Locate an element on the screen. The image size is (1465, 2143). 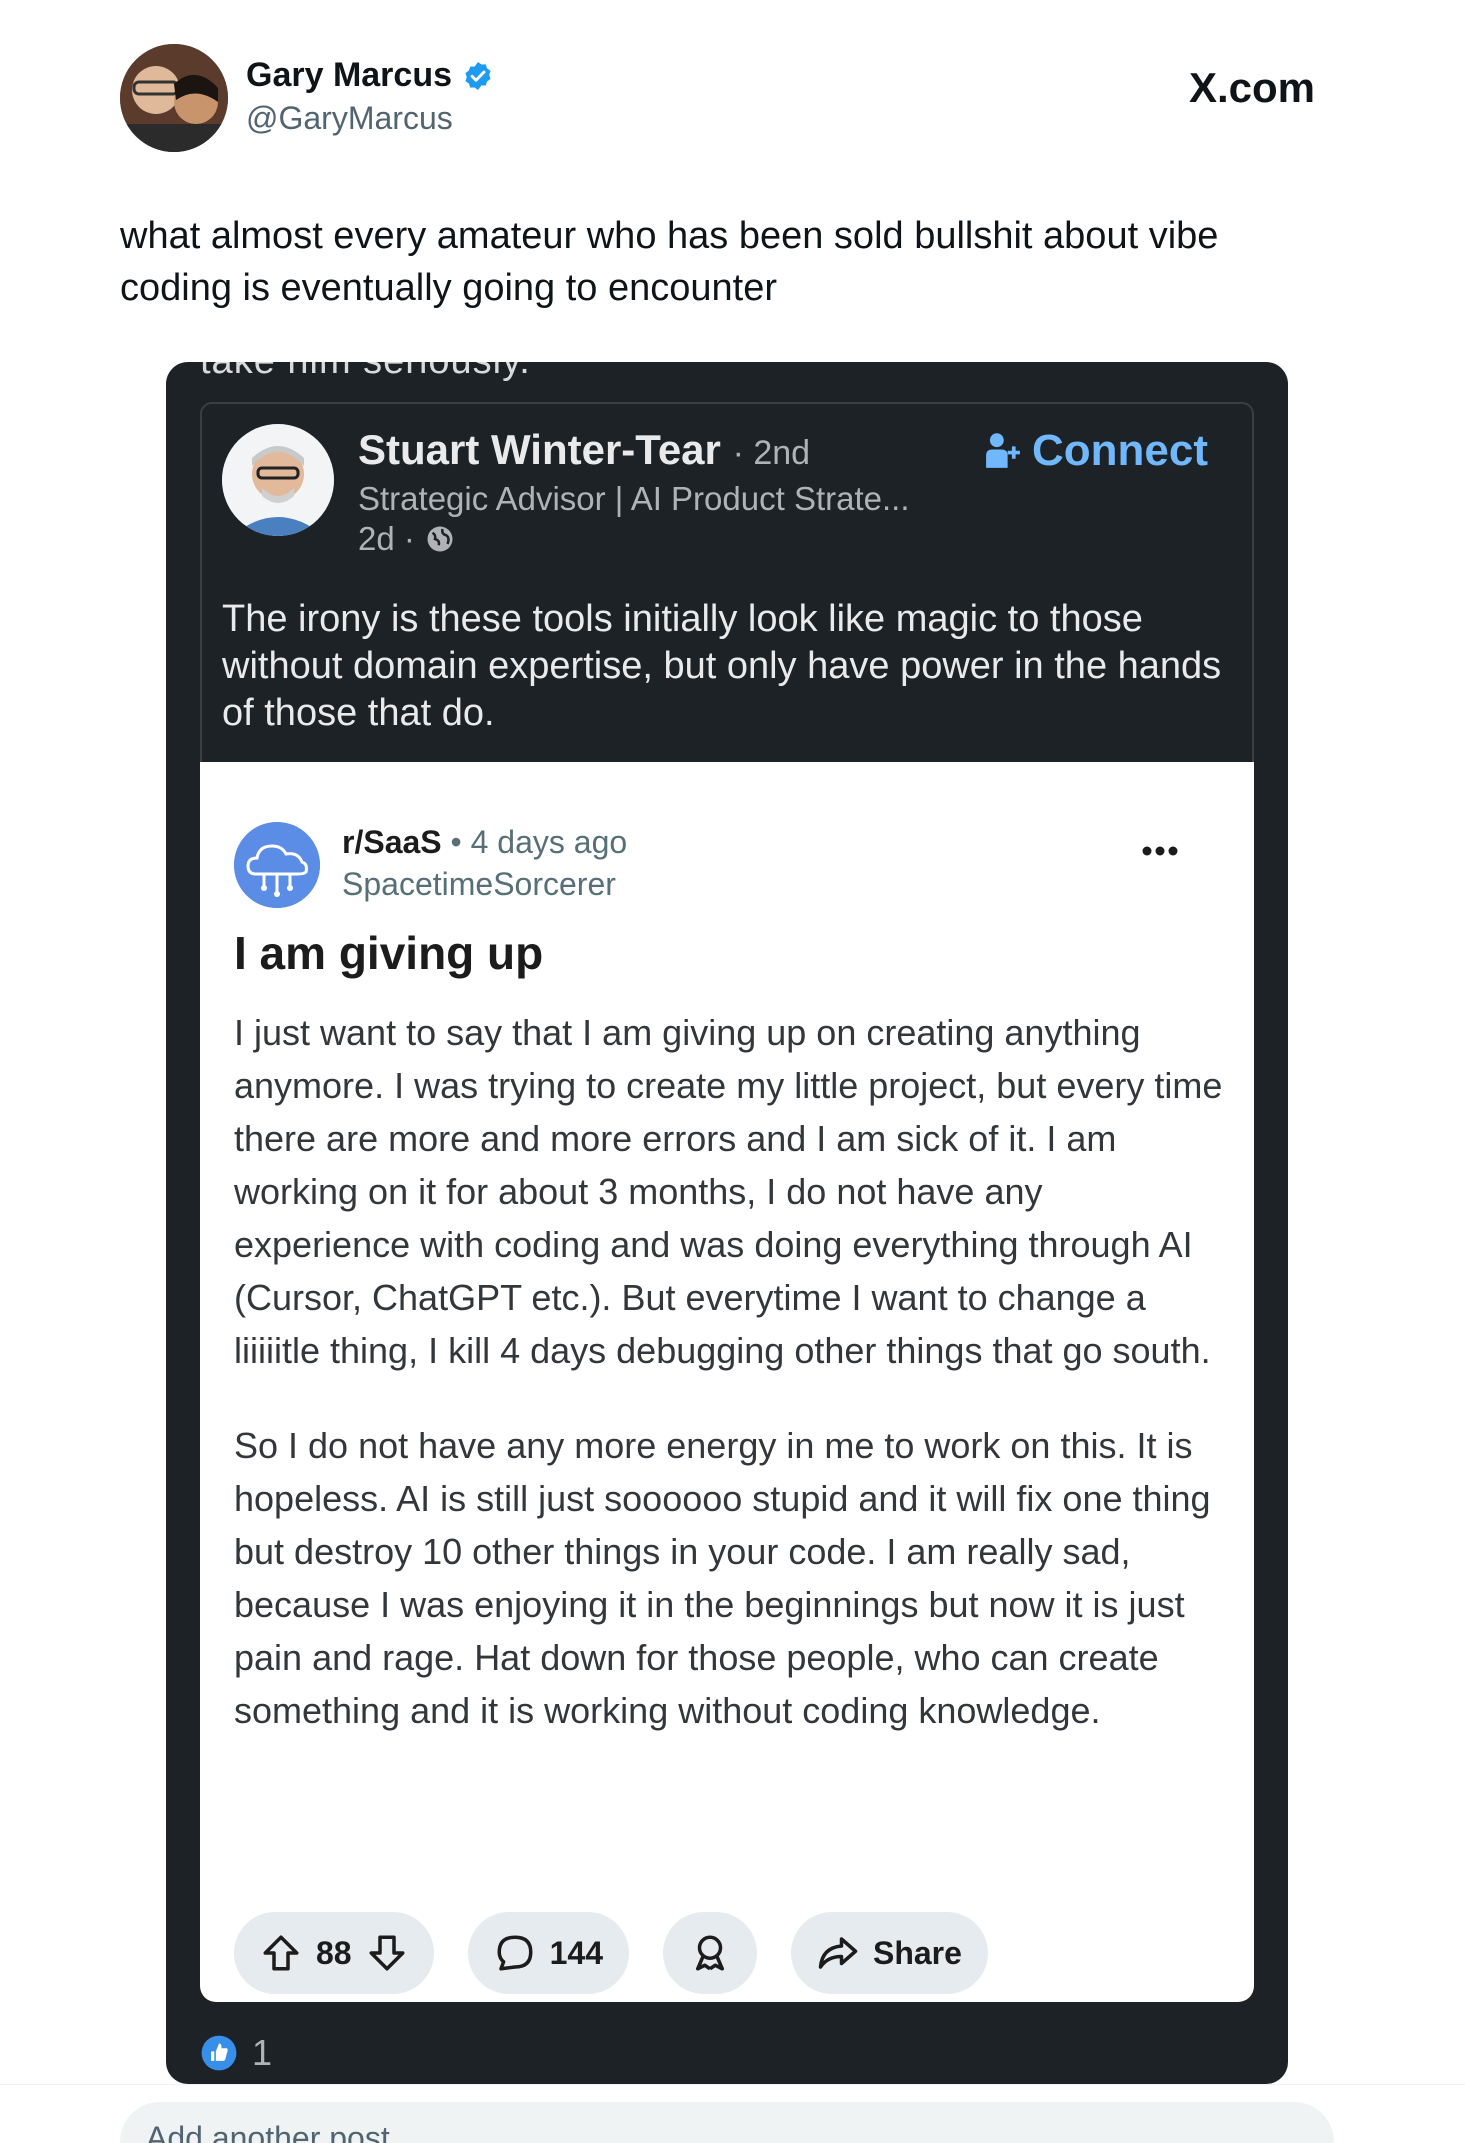
verified-badge-icon is located at coordinates (478, 76).